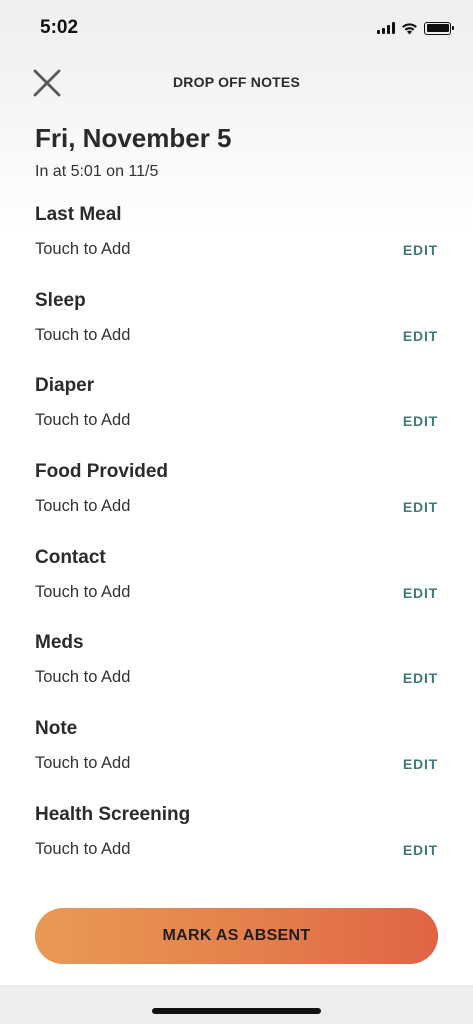 This screenshot has width=473, height=1024. What do you see at coordinates (236, 759) in the screenshot?
I see `note-row-note: Note Touch to Add EDIT` at bounding box center [236, 759].